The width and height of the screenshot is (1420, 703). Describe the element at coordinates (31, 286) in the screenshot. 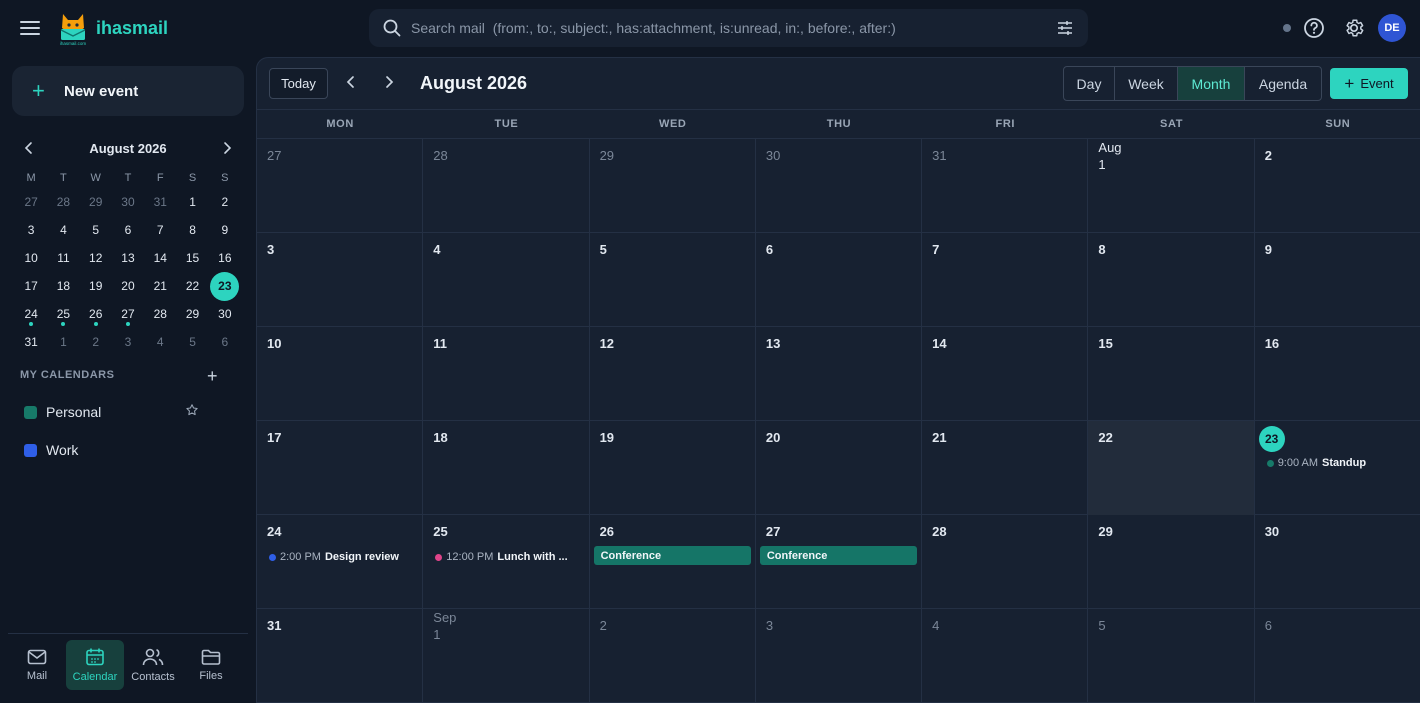

I see `mini-day: 17` at that location.